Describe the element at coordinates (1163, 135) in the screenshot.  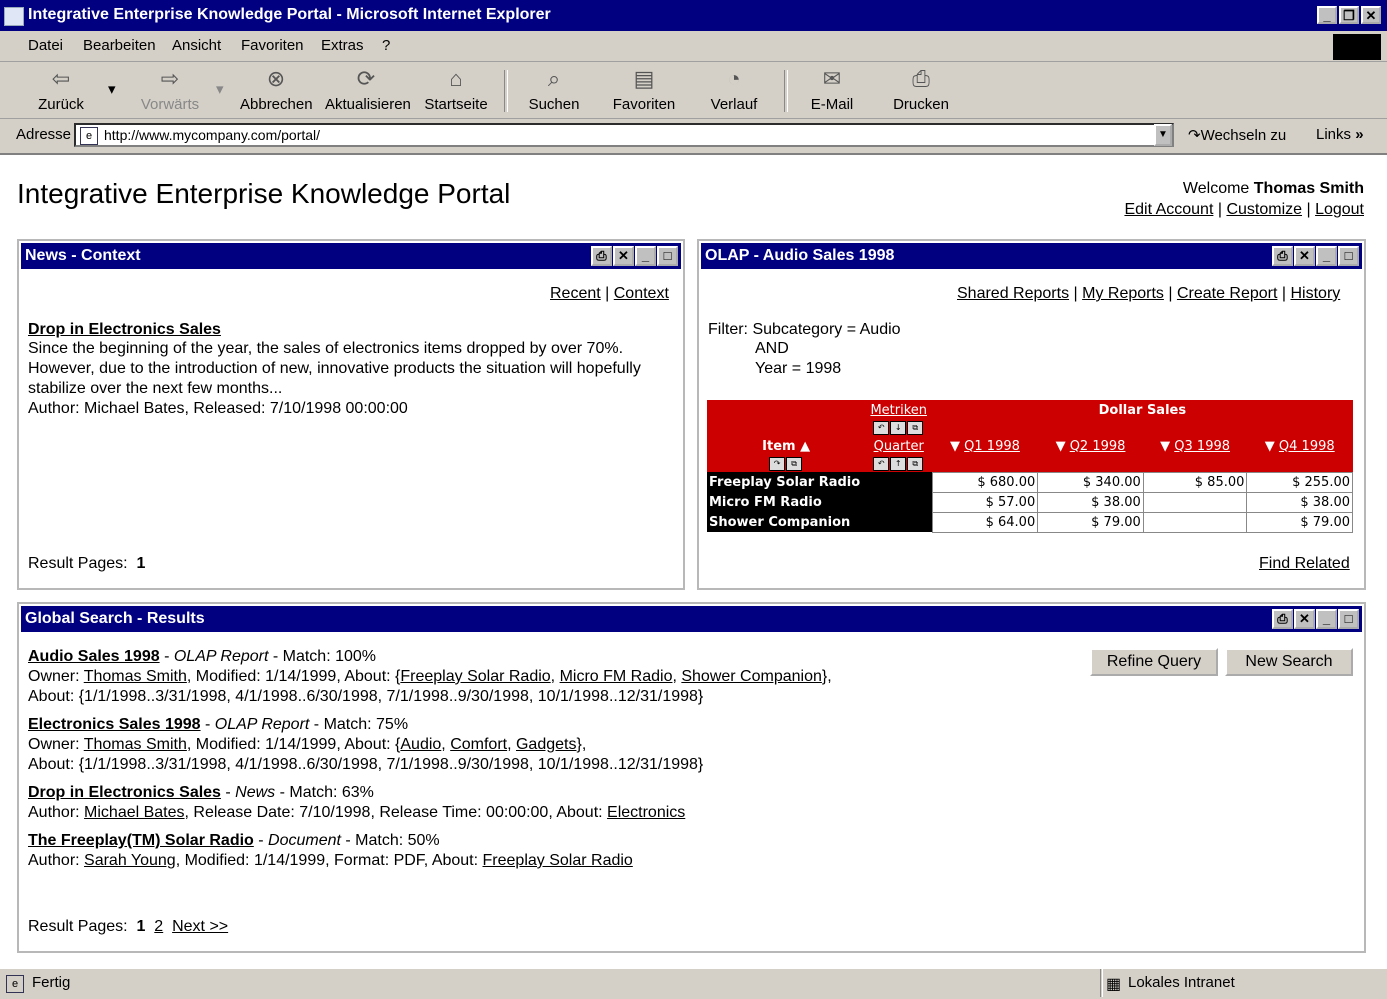
I see `address-dropdown-icon: ▼` at that location.